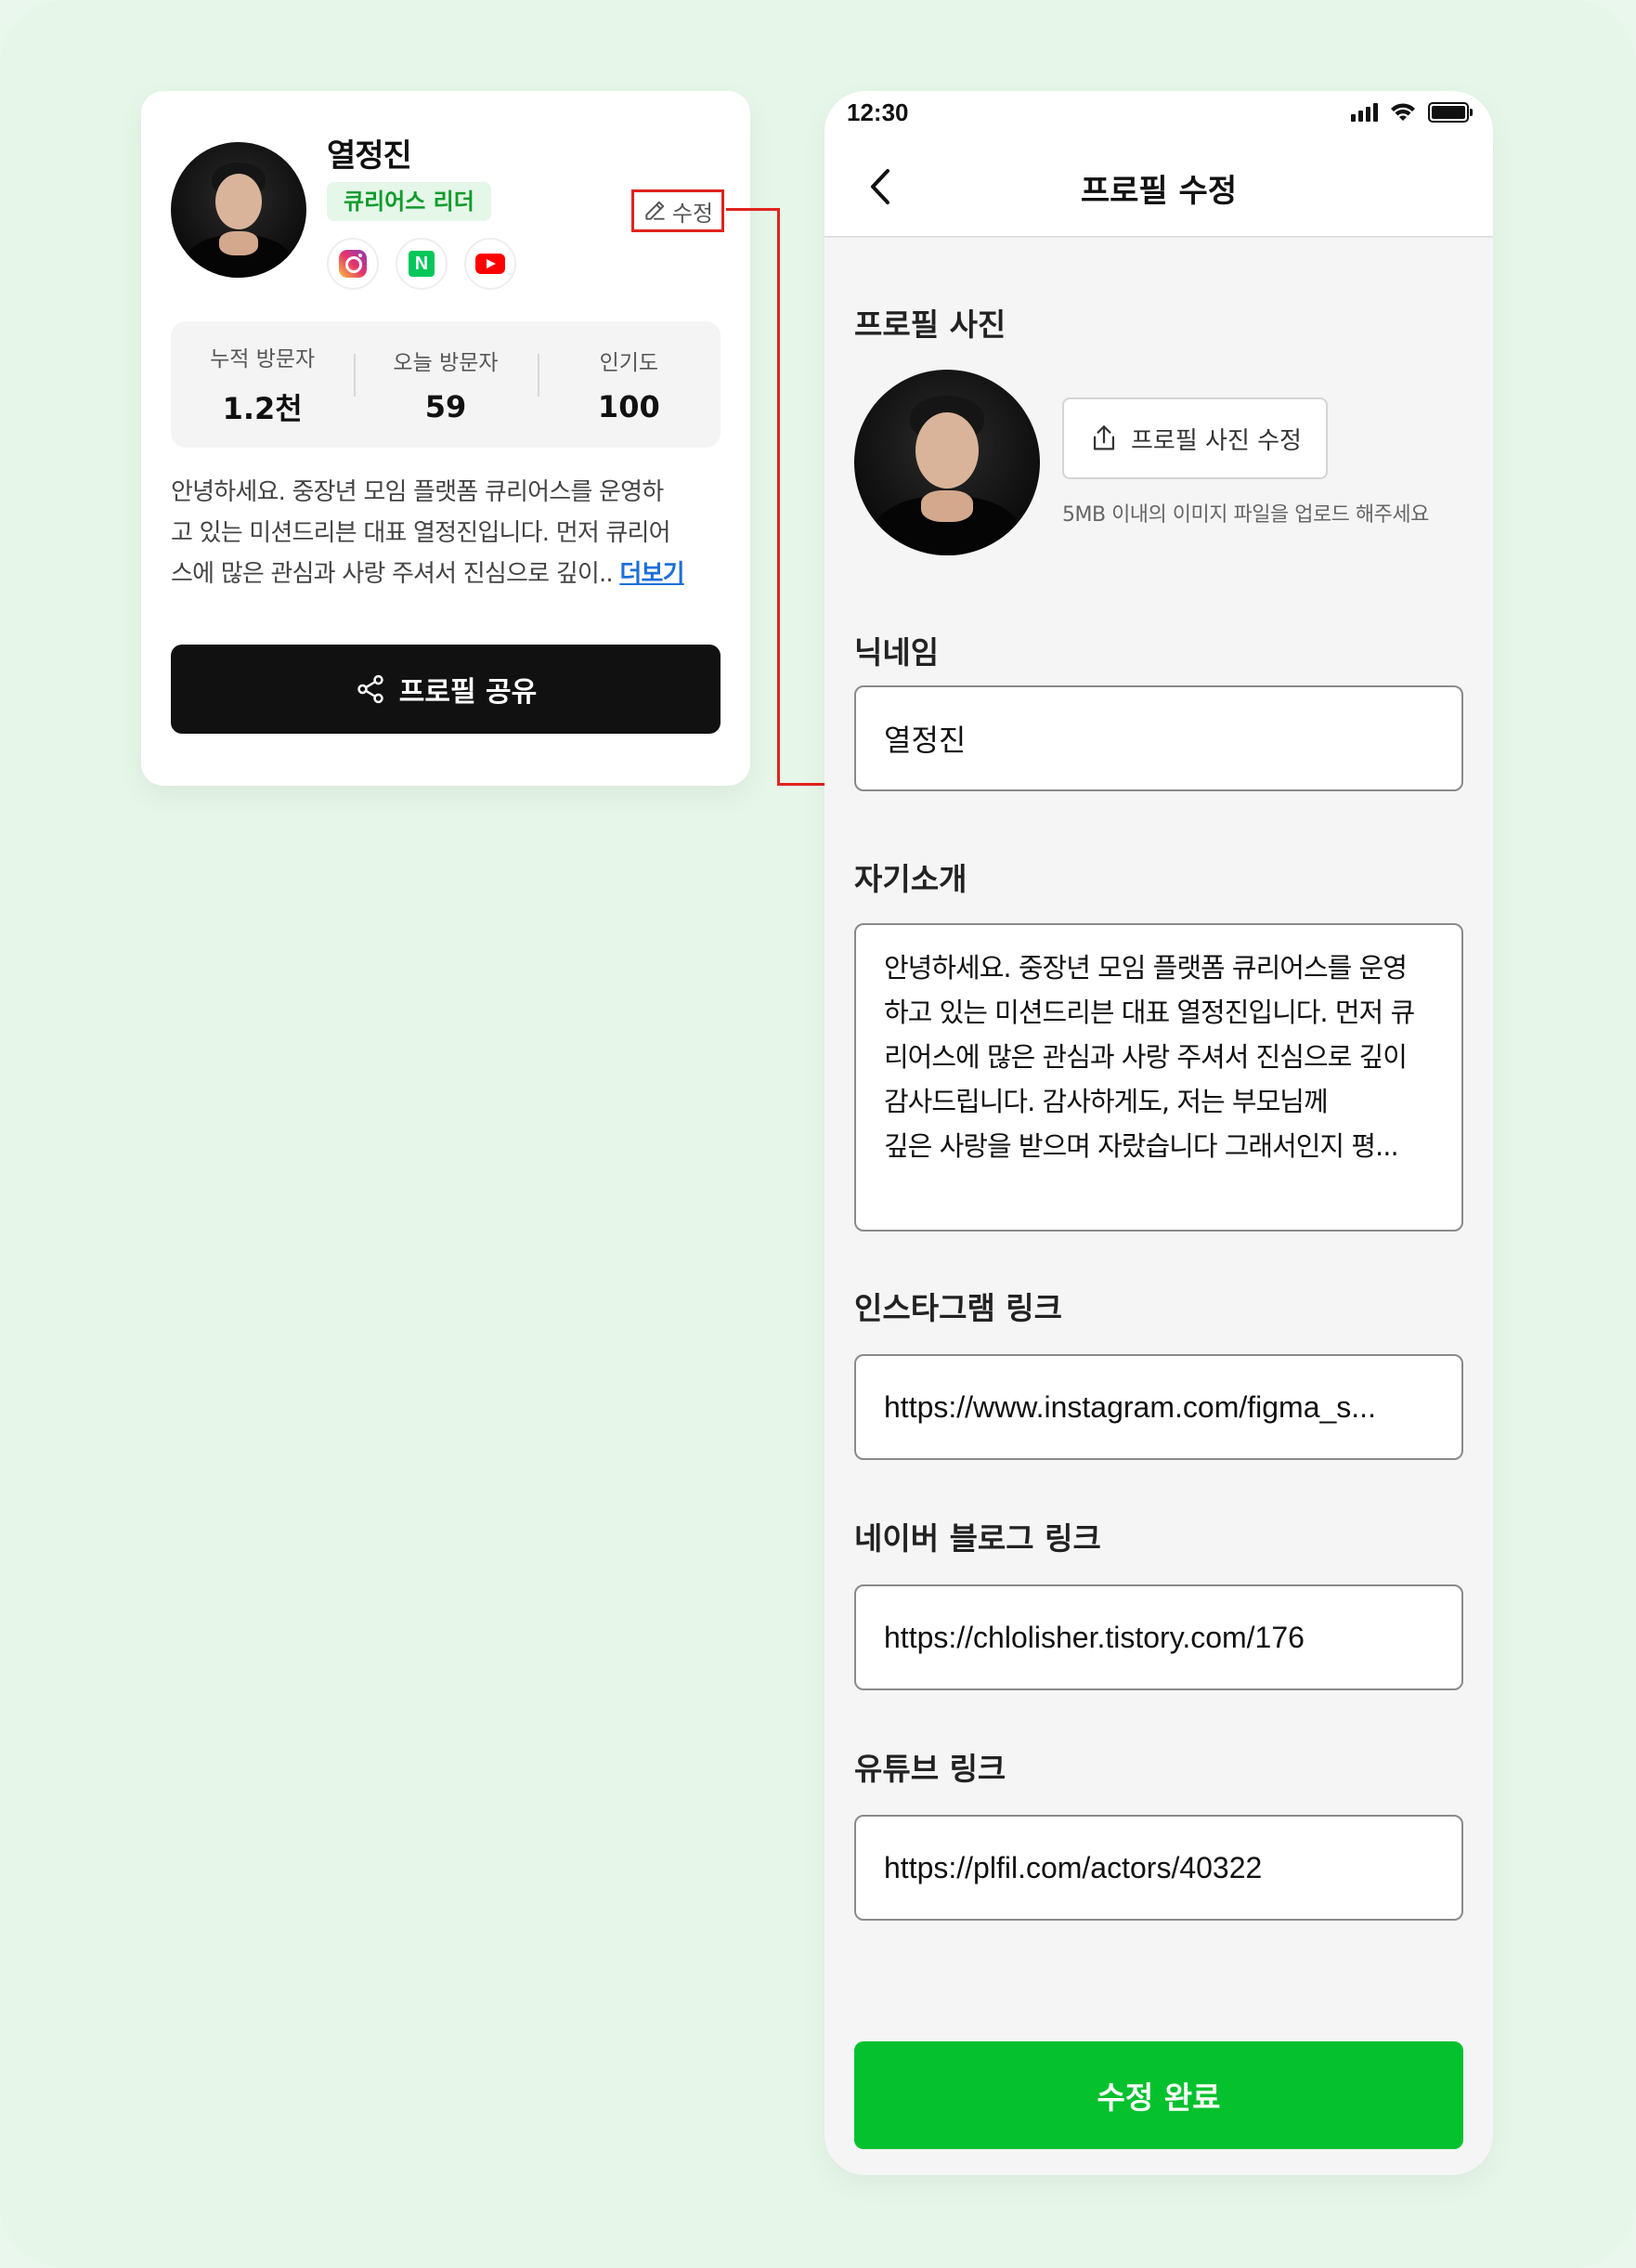  Describe the element at coordinates (1364, 112) in the screenshot. I see `signal-icon` at that location.